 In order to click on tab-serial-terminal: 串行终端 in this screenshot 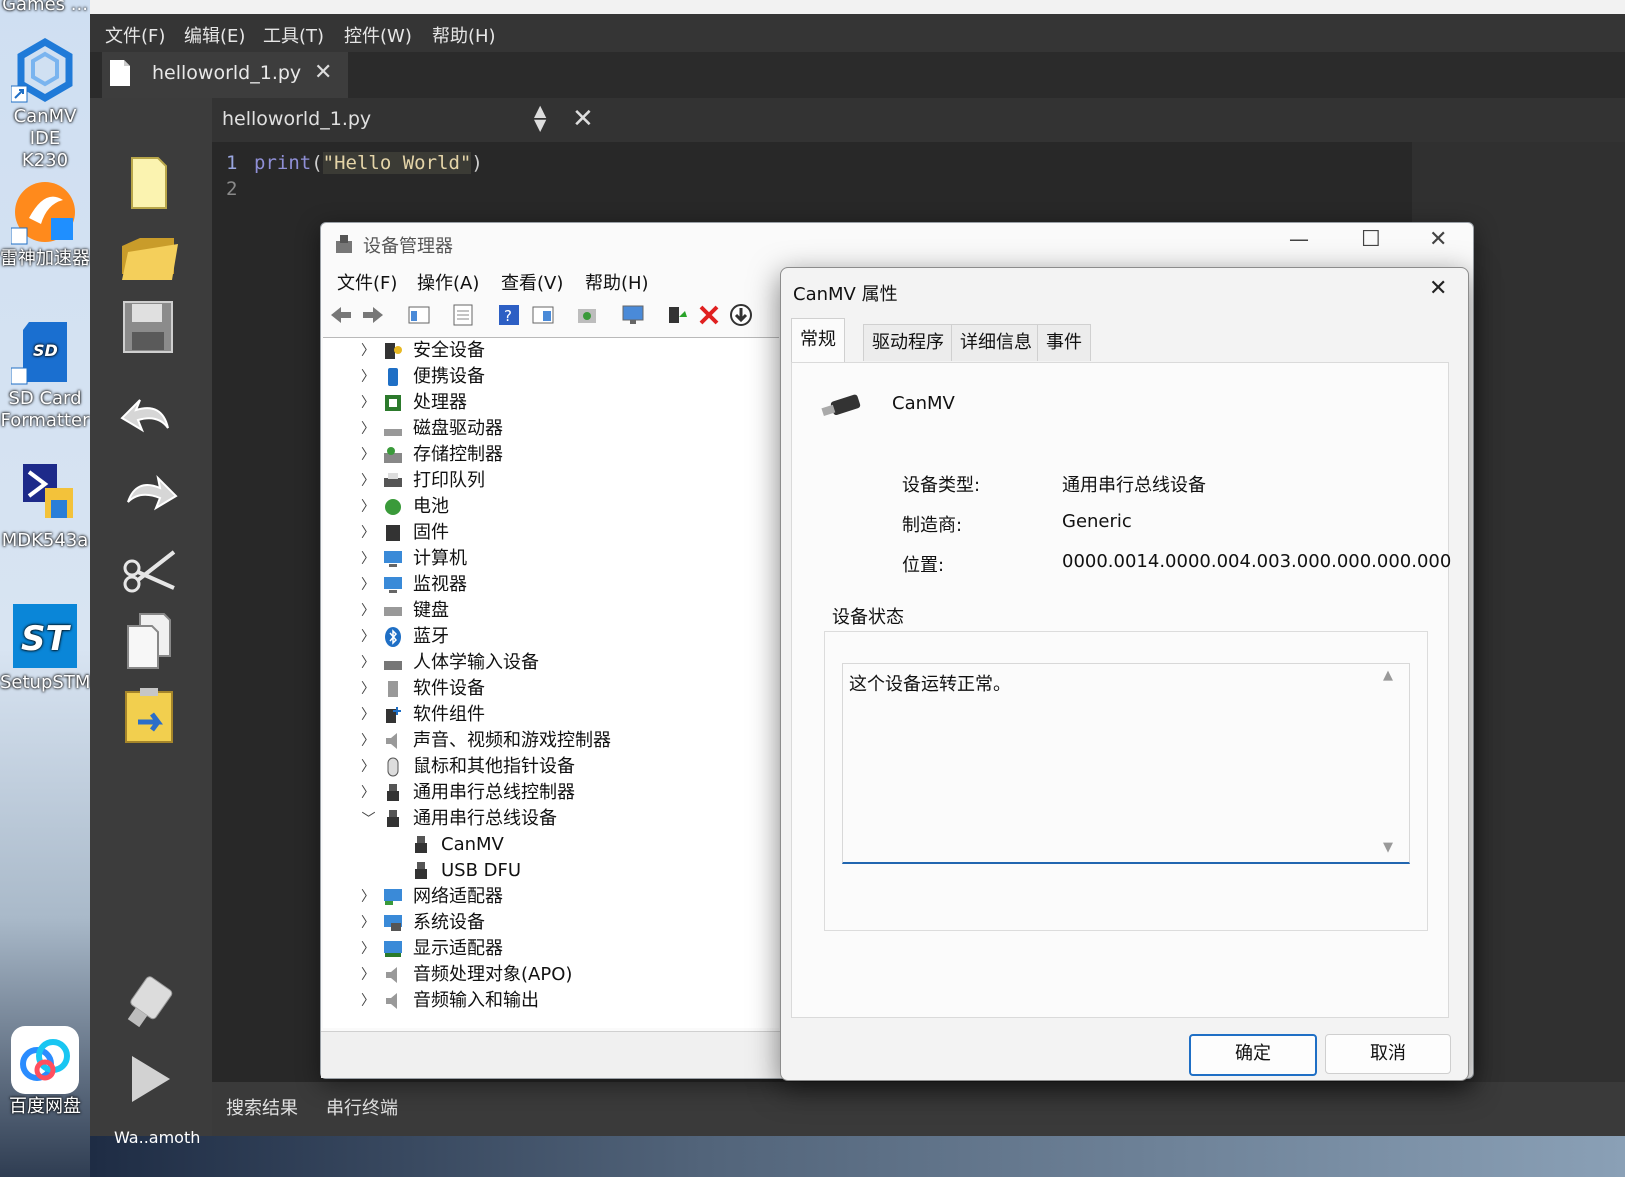, I will do `click(362, 1107)`.